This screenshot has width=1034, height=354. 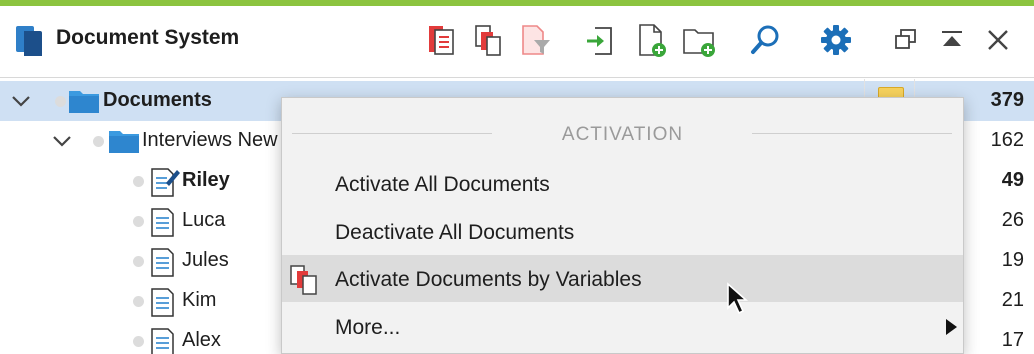 What do you see at coordinates (442, 40) in the screenshot?
I see `activate-documents-icon` at bounding box center [442, 40].